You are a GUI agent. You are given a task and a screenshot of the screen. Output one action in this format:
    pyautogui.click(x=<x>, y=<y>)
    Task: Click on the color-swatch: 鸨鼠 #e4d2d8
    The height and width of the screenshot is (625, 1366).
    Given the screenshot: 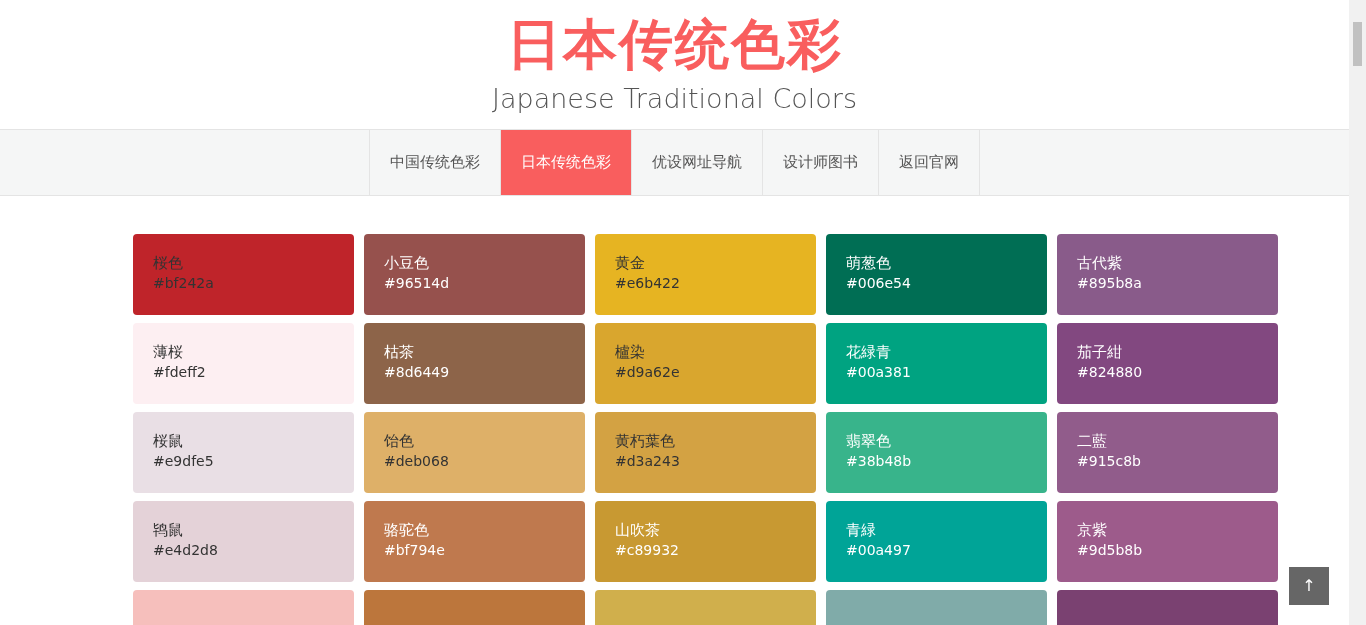 What is the action you would take?
    pyautogui.click(x=243, y=541)
    